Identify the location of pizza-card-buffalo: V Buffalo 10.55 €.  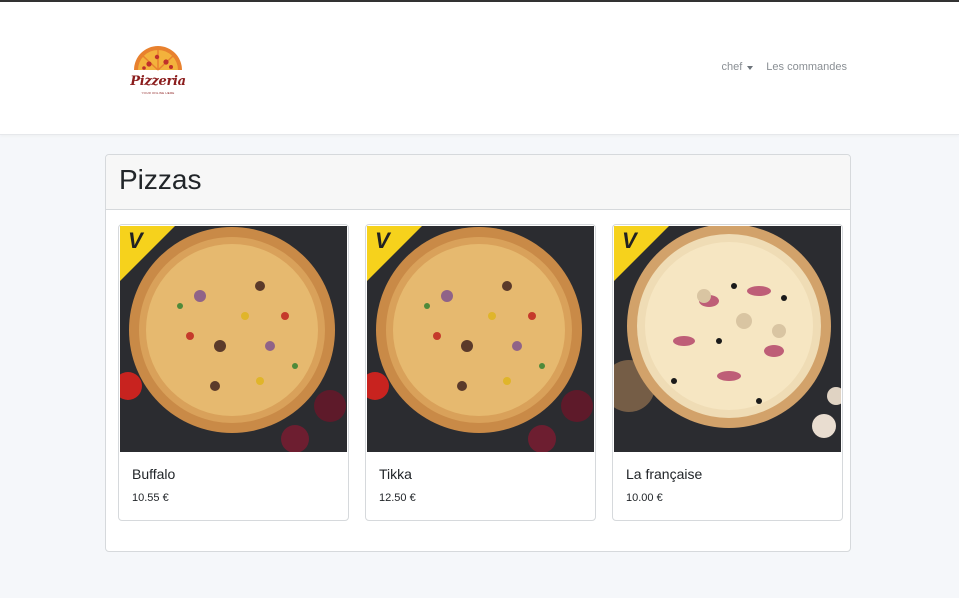
(233, 372).